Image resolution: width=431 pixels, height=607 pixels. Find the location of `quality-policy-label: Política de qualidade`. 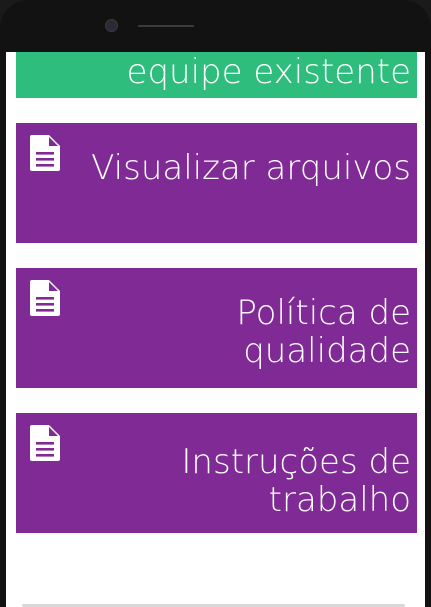

quality-policy-label: Política de qualidade is located at coordinates (323, 332).